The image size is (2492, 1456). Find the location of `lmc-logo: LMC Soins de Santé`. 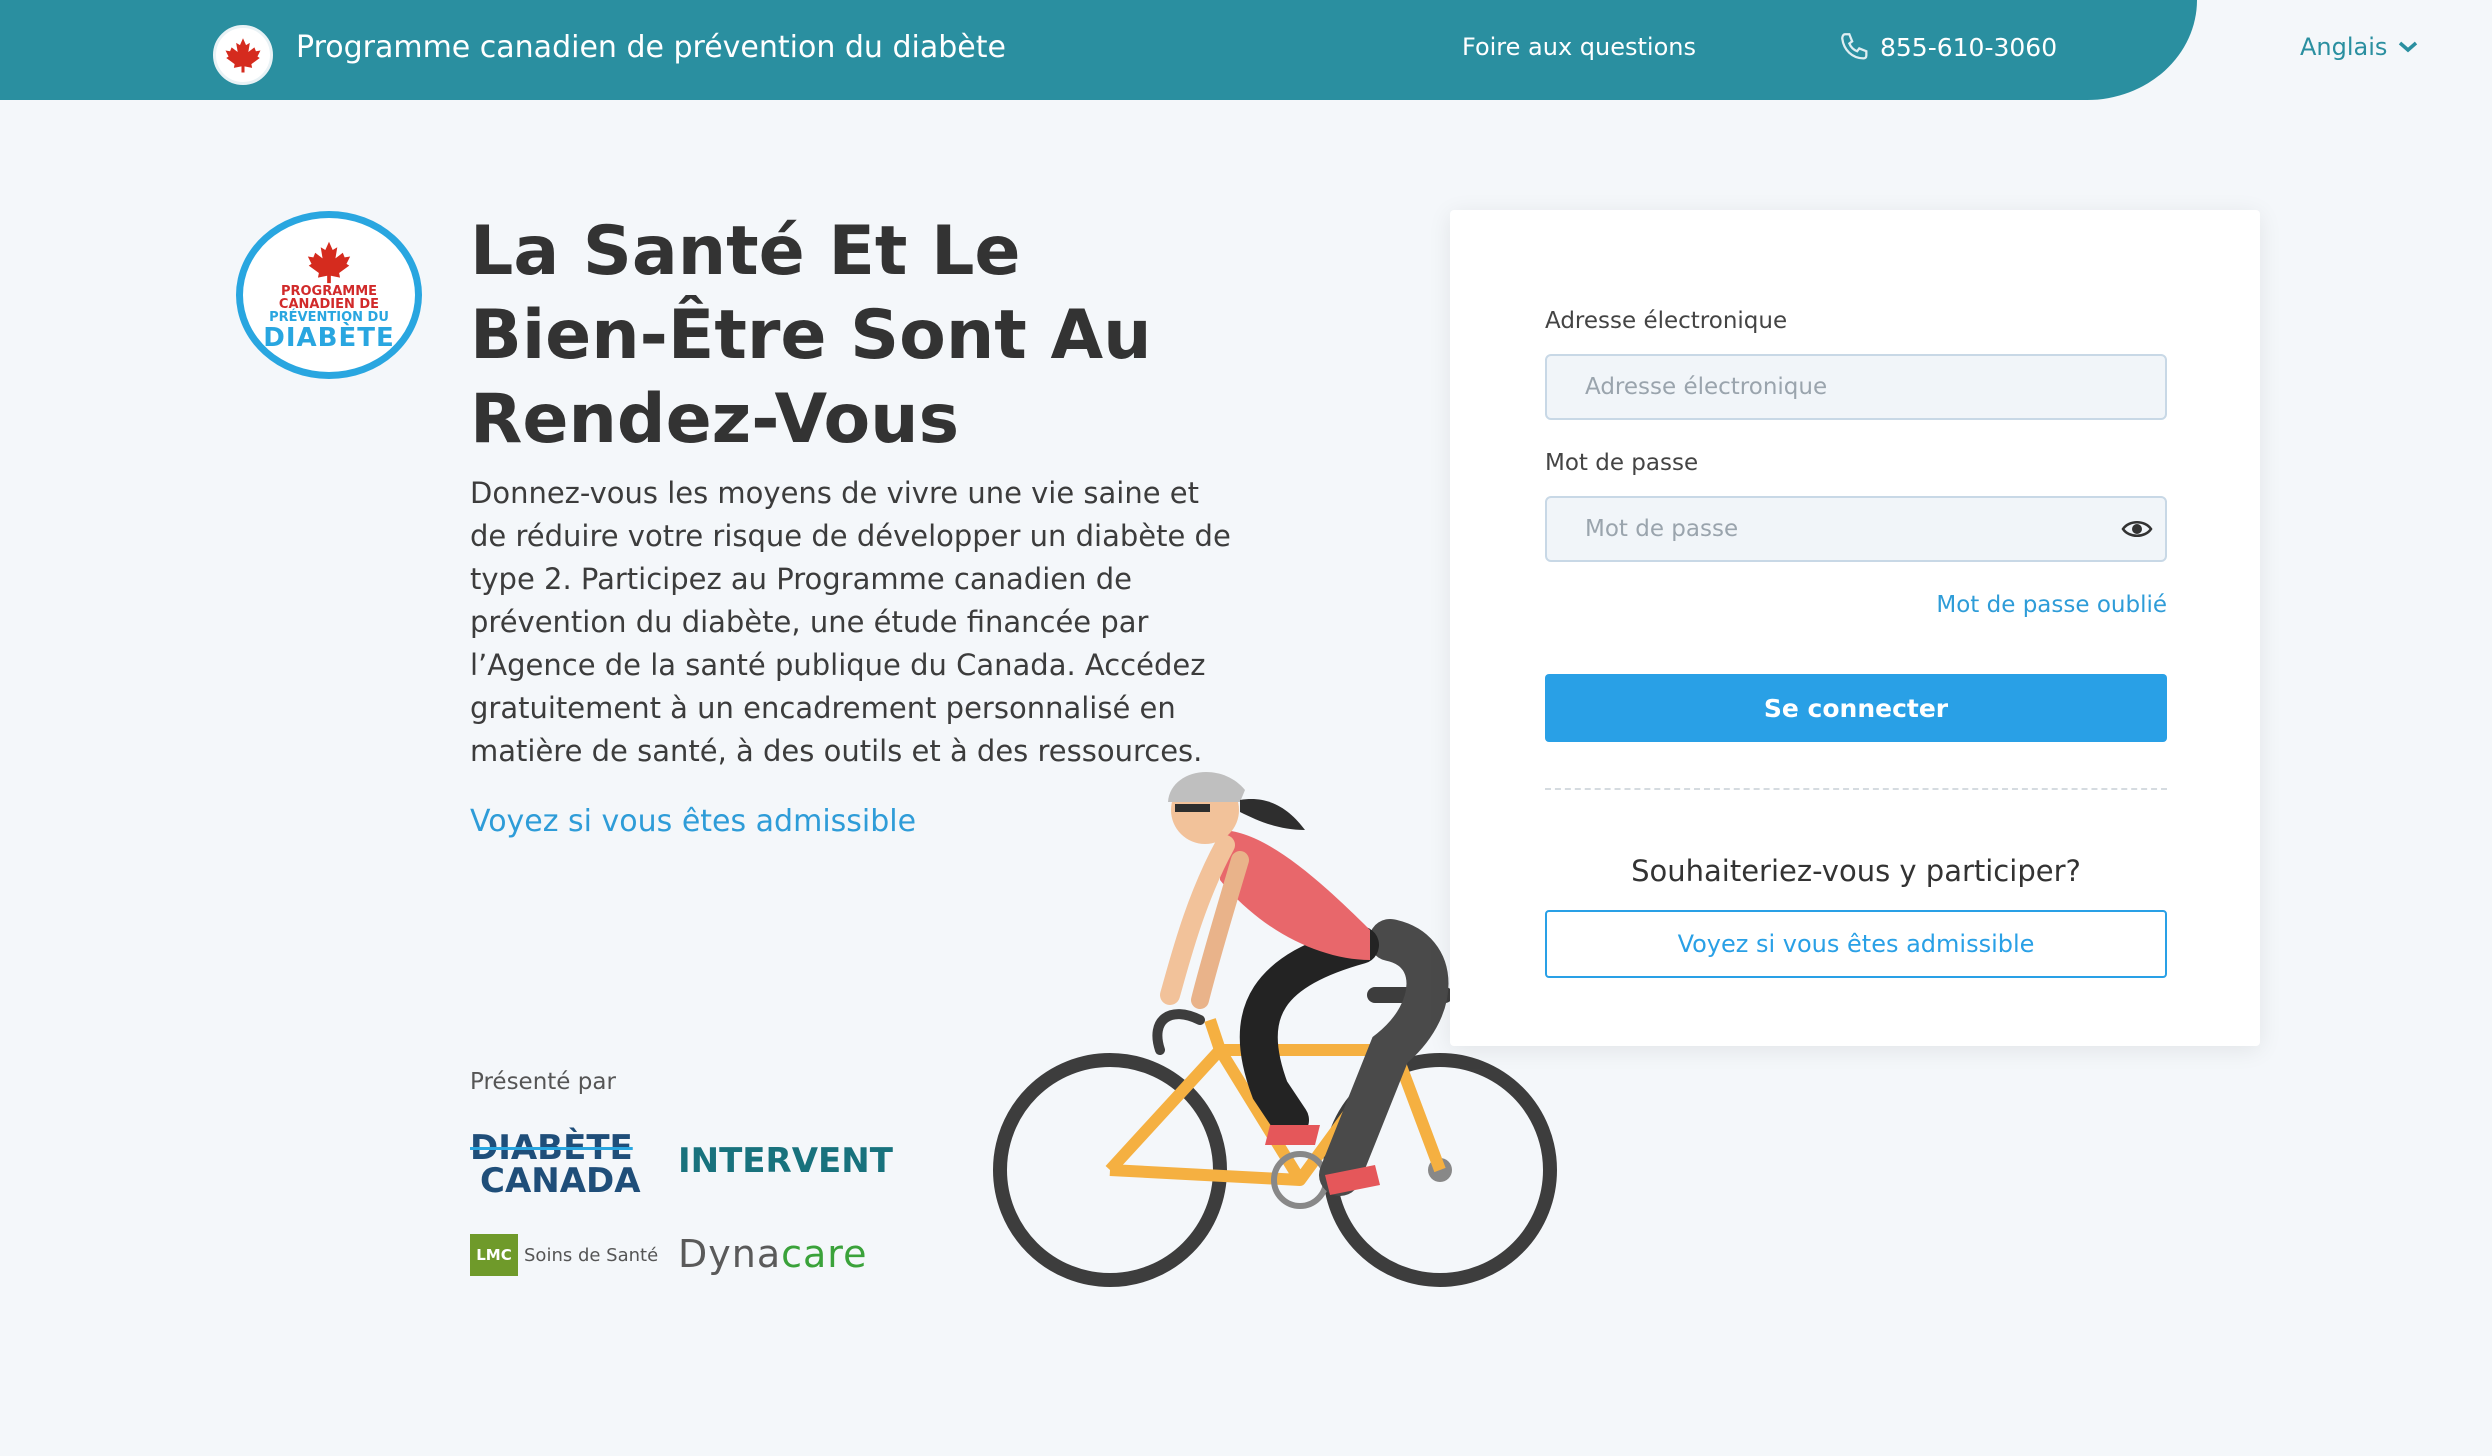

lmc-logo: LMC Soins de Santé is located at coordinates (564, 1255).